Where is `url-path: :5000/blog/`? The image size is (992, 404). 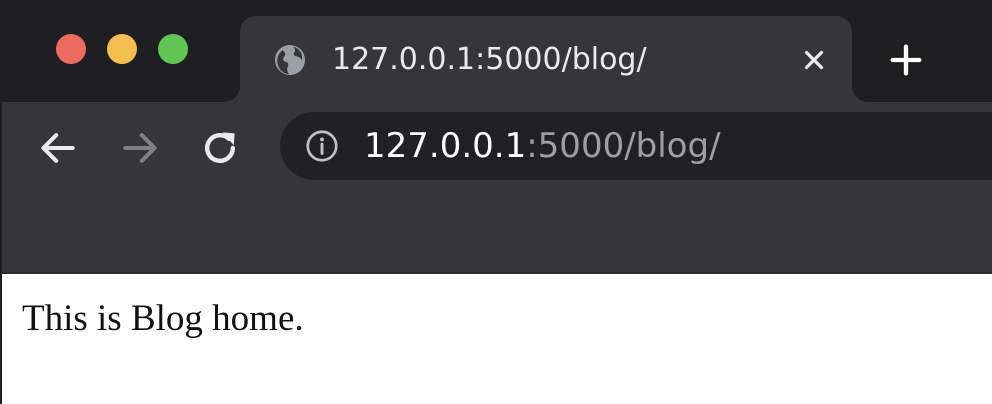
url-path: :5000/blog/ is located at coordinates (623, 146).